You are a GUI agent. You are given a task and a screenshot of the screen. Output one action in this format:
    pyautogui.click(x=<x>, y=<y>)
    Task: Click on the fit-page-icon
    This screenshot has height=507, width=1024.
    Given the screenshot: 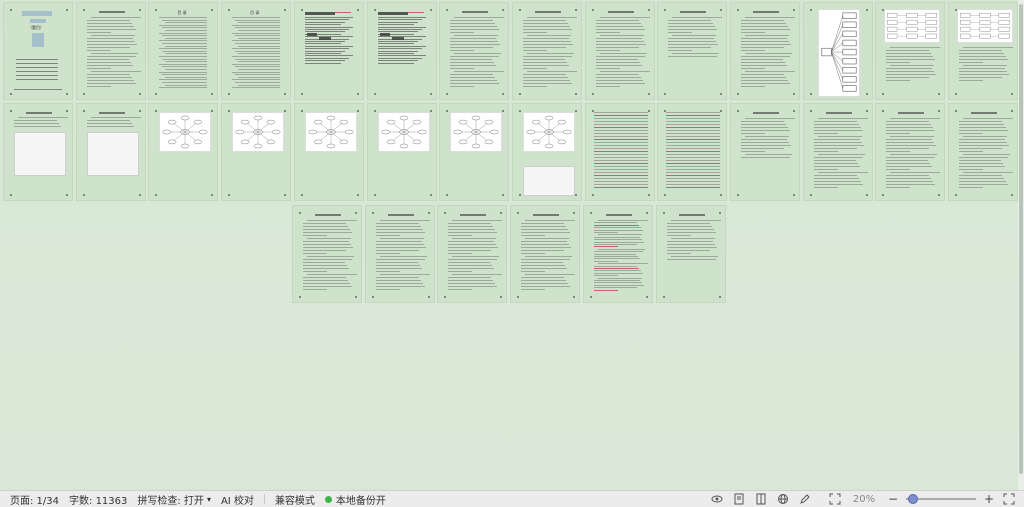 What is the action you would take?
    pyautogui.click(x=835, y=499)
    